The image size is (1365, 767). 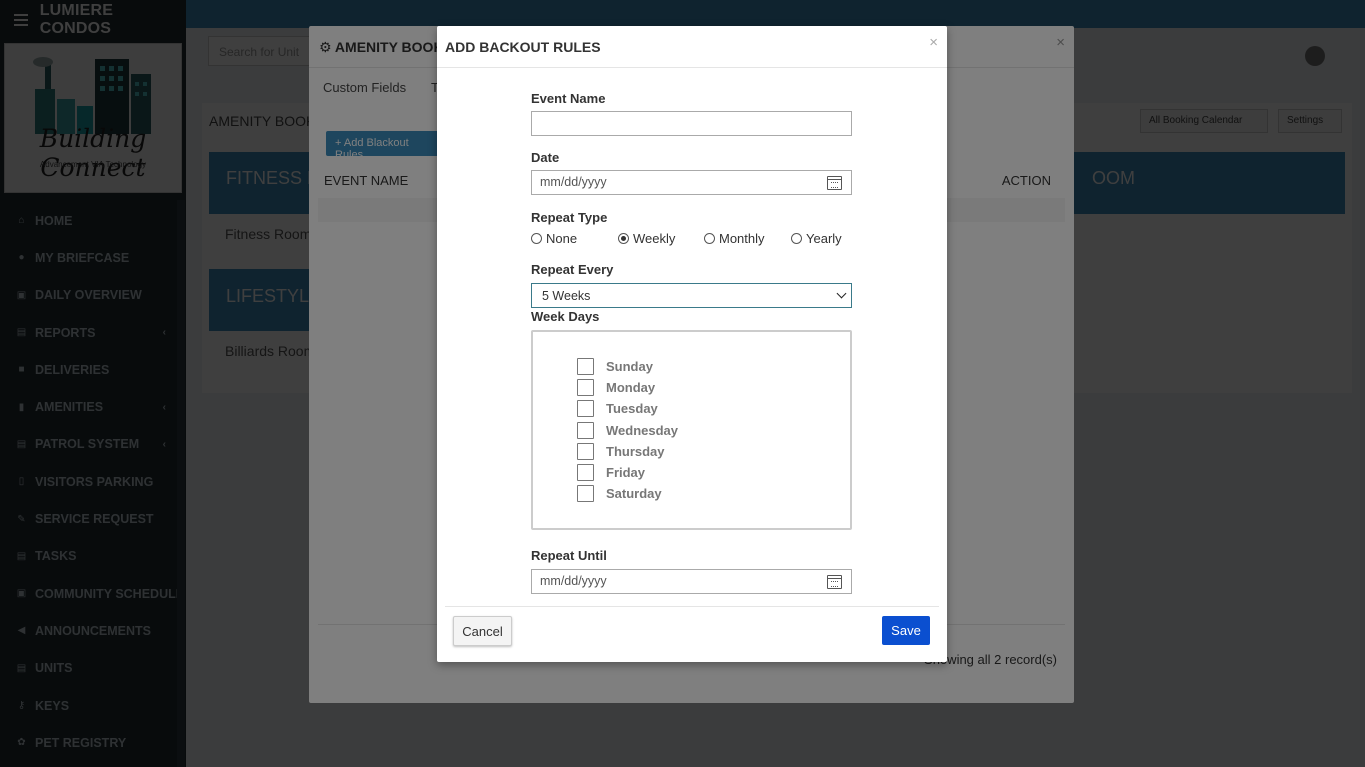 I want to click on radio-label: Weekly, so click(x=654, y=238).